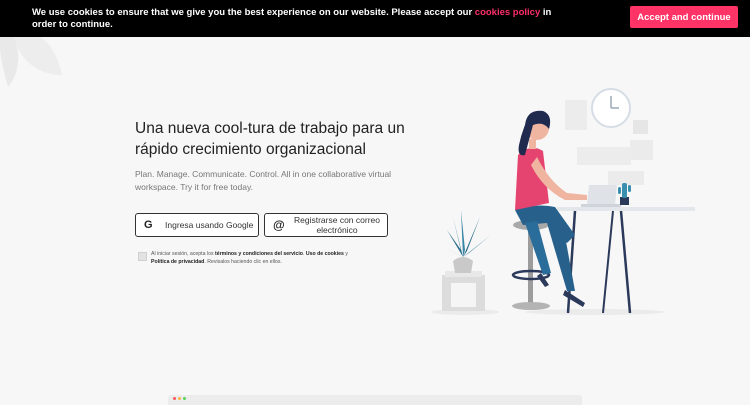 This screenshot has width=750, height=405. Describe the element at coordinates (465, 260) in the screenshot. I see `potted-plant-icon` at that location.